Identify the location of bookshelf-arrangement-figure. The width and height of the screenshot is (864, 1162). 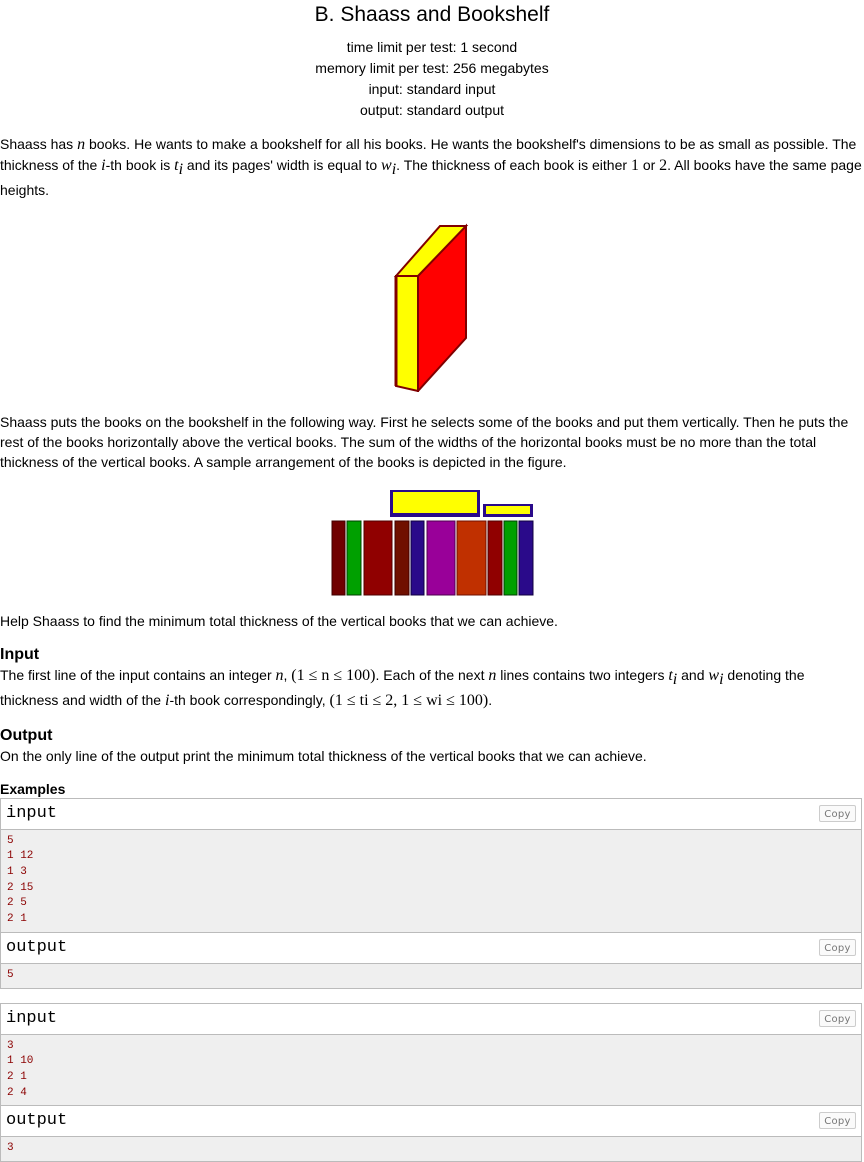
(432, 542).